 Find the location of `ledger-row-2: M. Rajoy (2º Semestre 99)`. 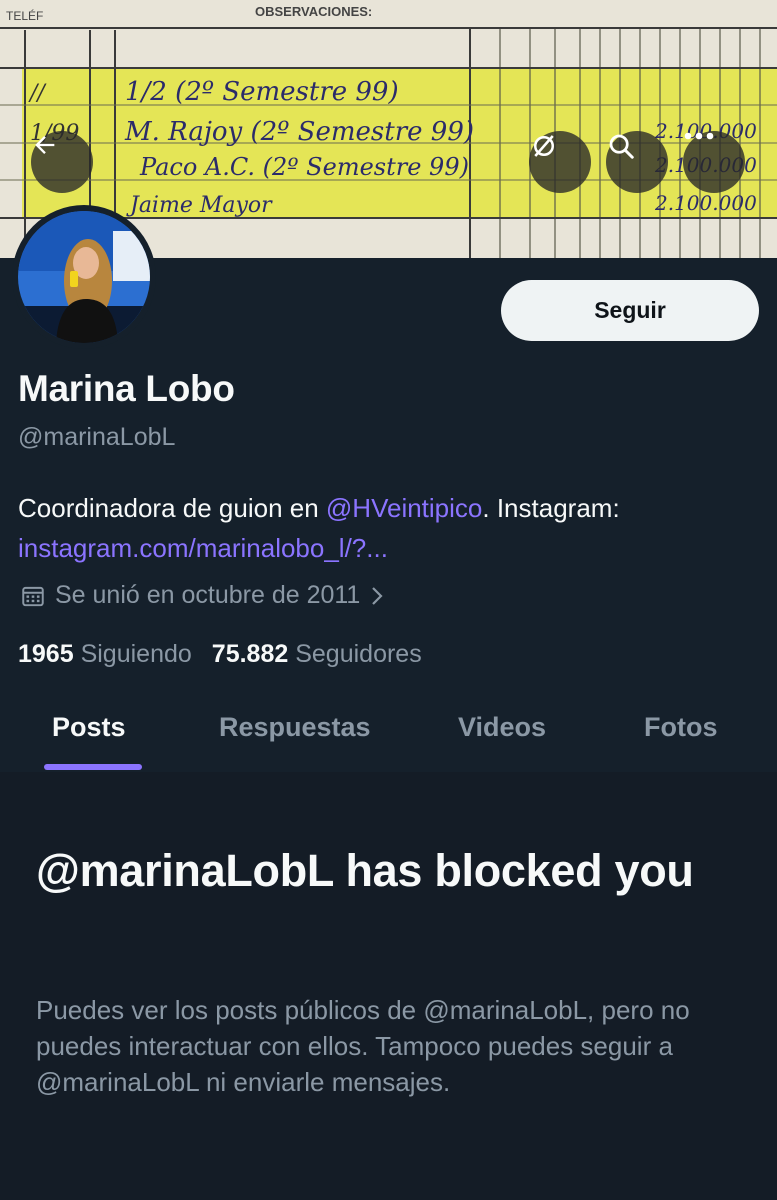

ledger-row-2: M. Rajoy (2º Semestre 99) is located at coordinates (299, 132).